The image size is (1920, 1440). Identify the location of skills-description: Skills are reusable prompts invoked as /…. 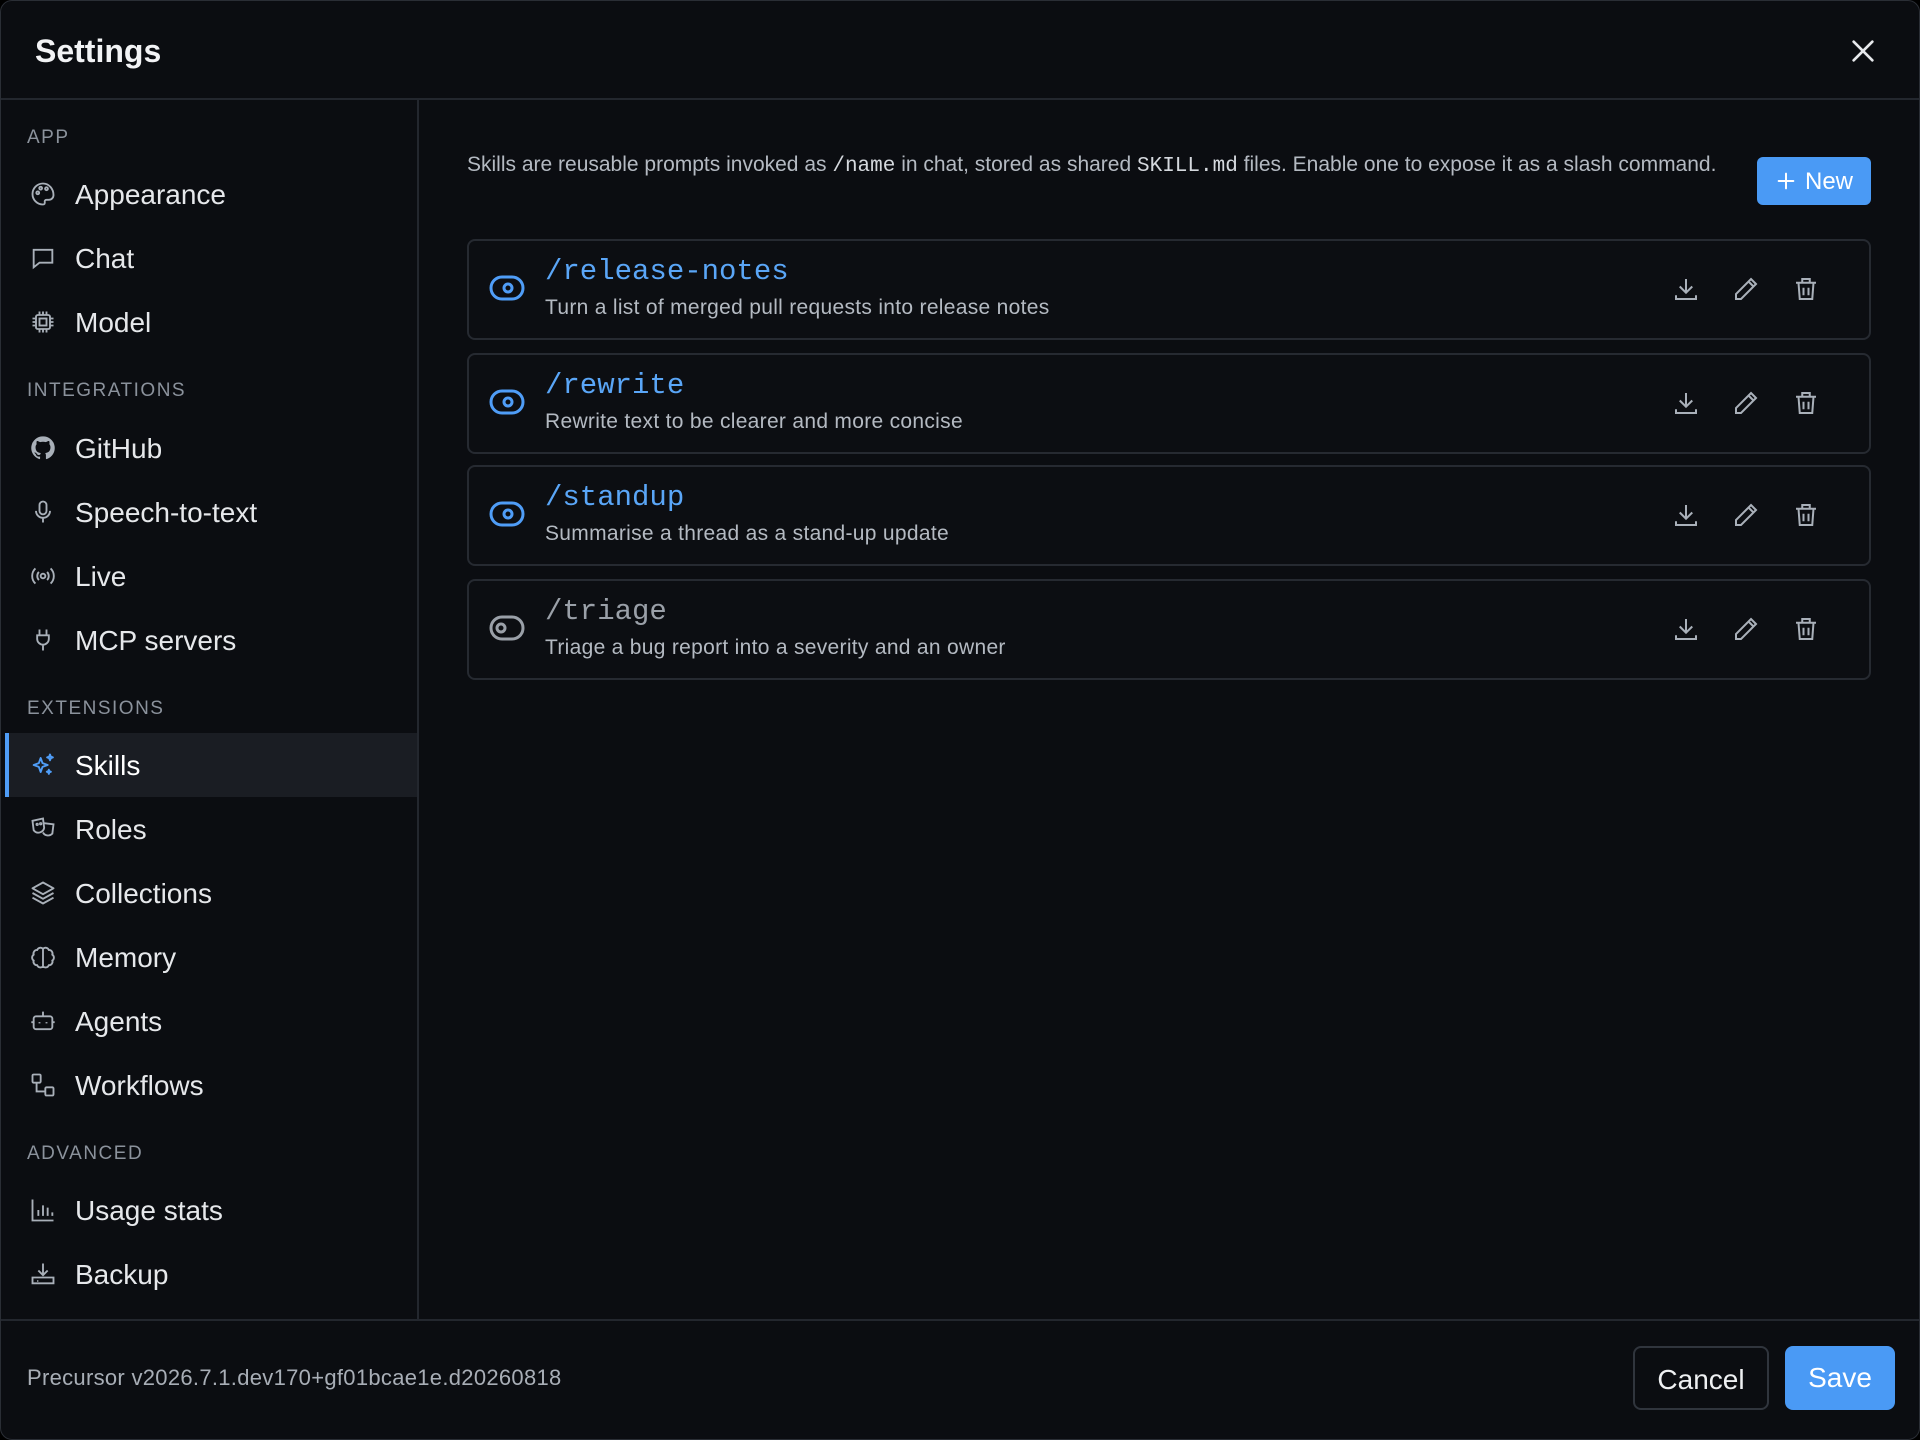
(1092, 165).